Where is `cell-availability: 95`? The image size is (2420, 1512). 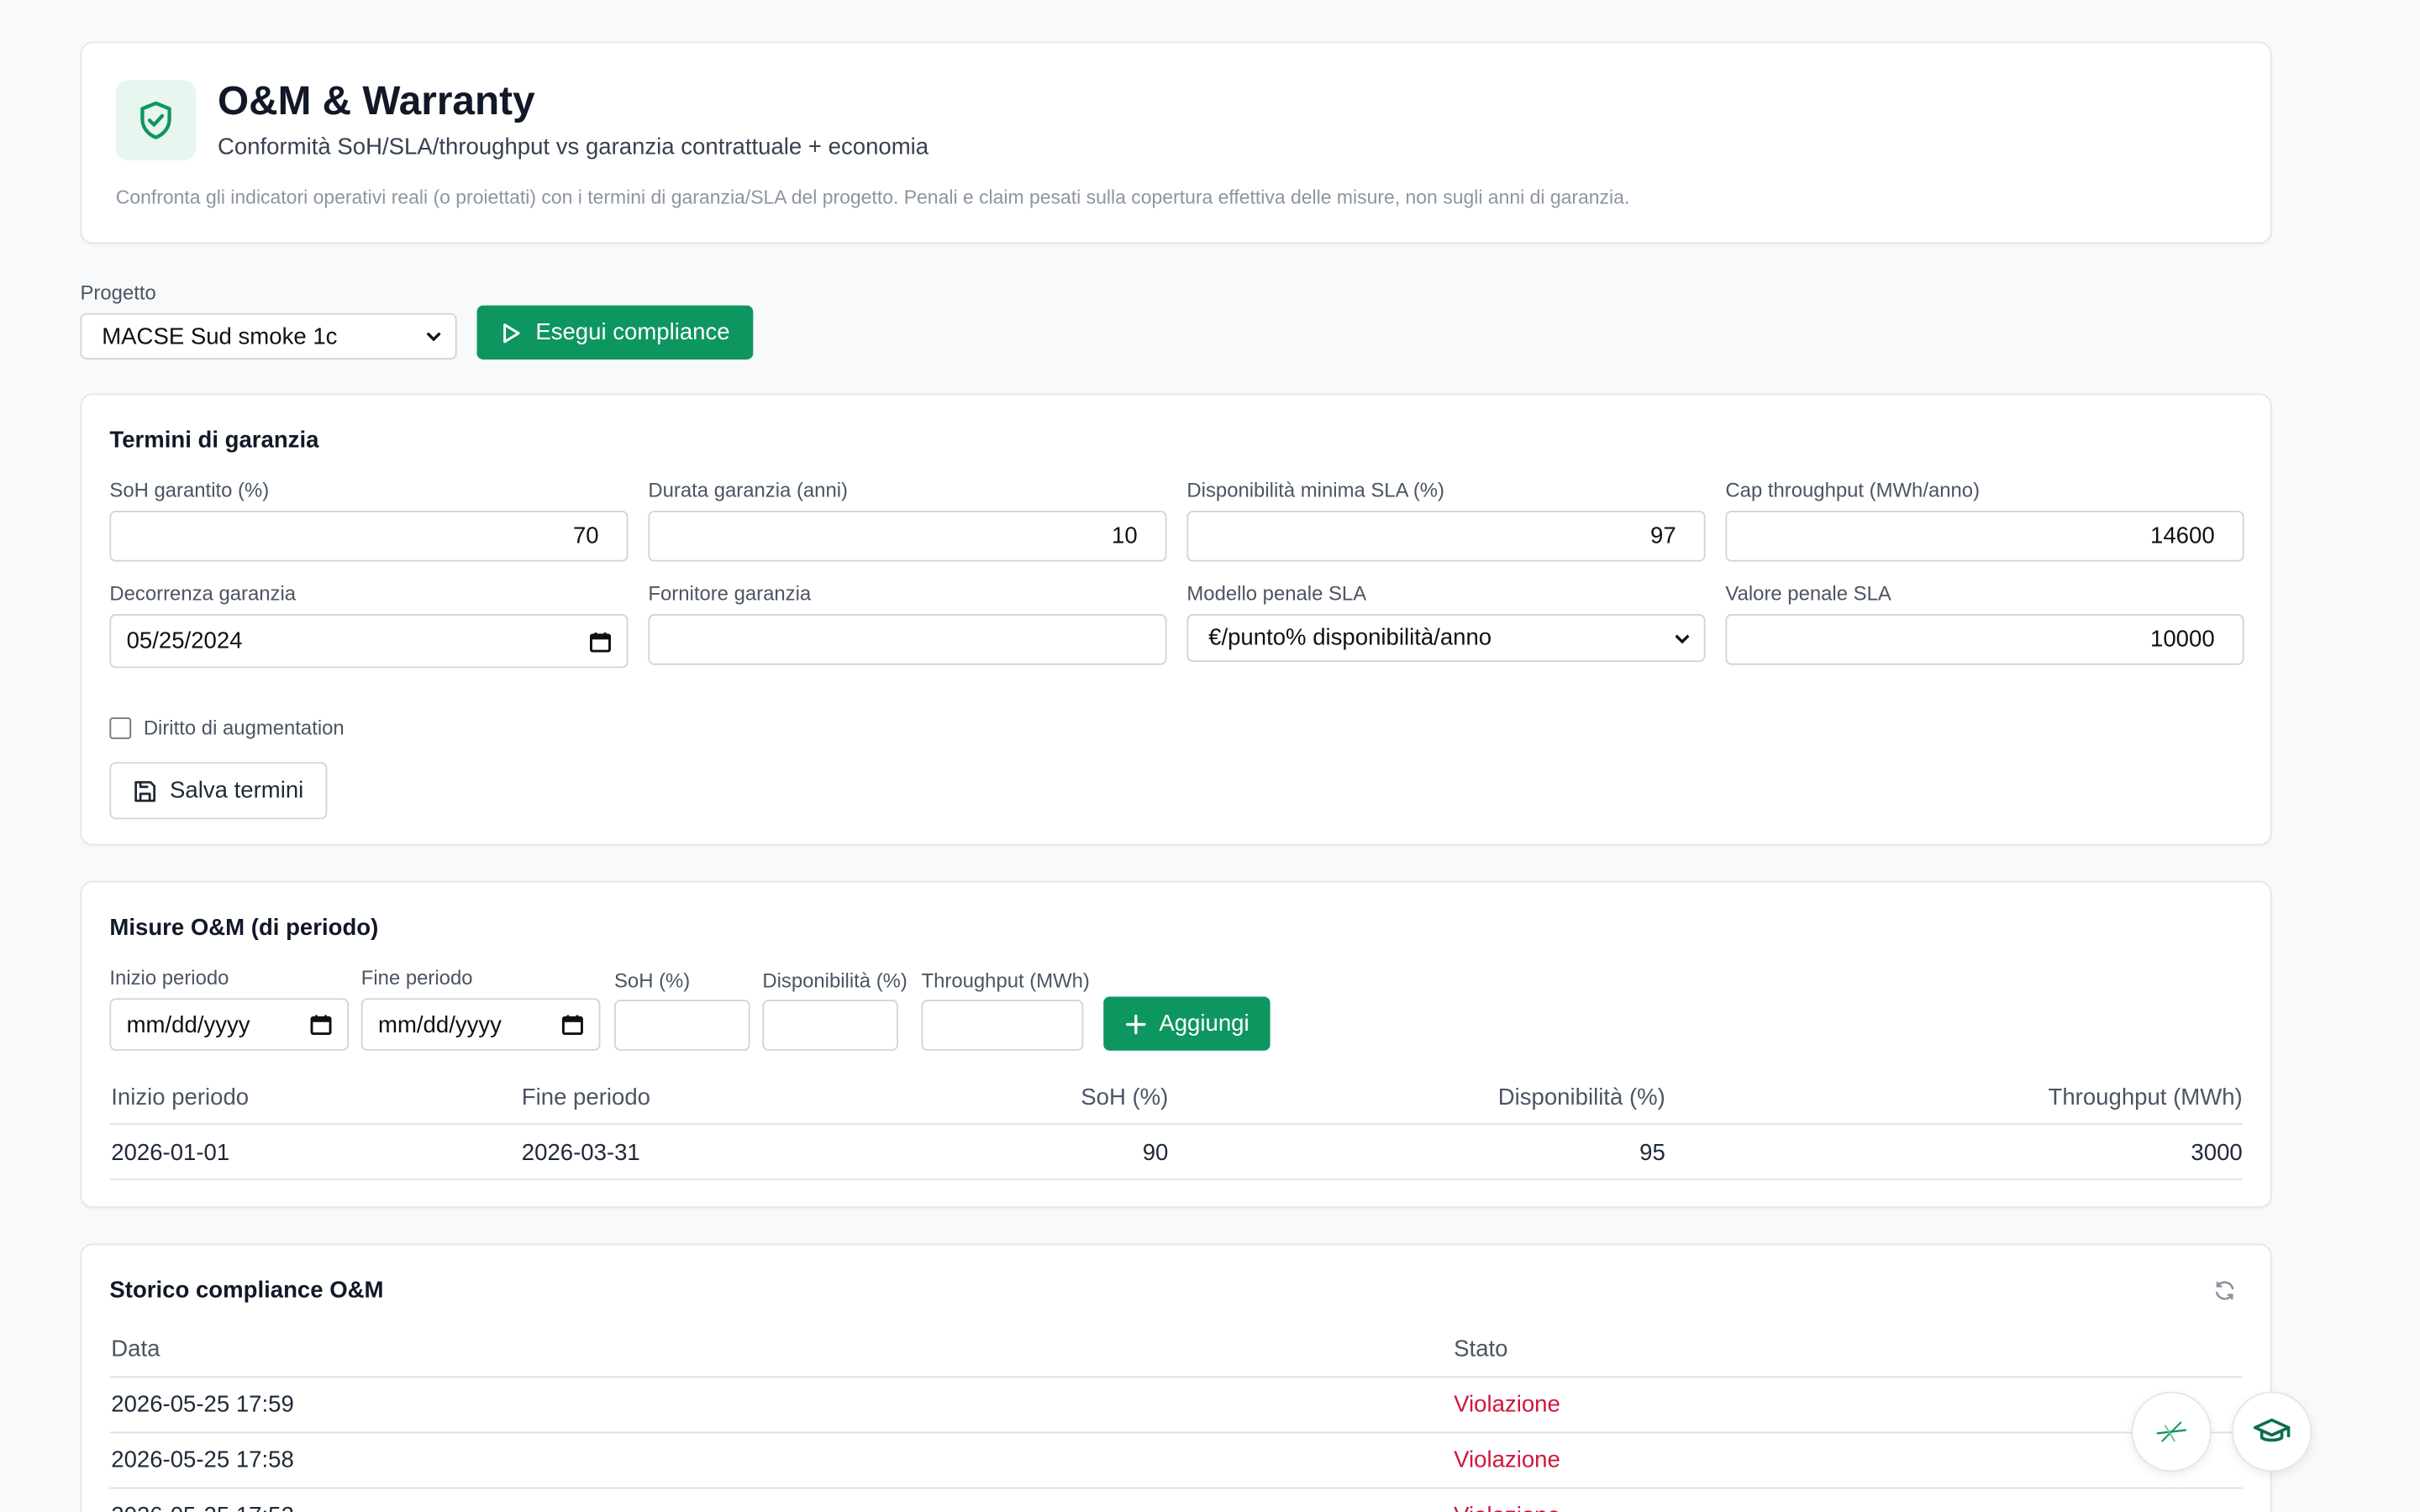
cell-availability: 95 is located at coordinates (1652, 1153).